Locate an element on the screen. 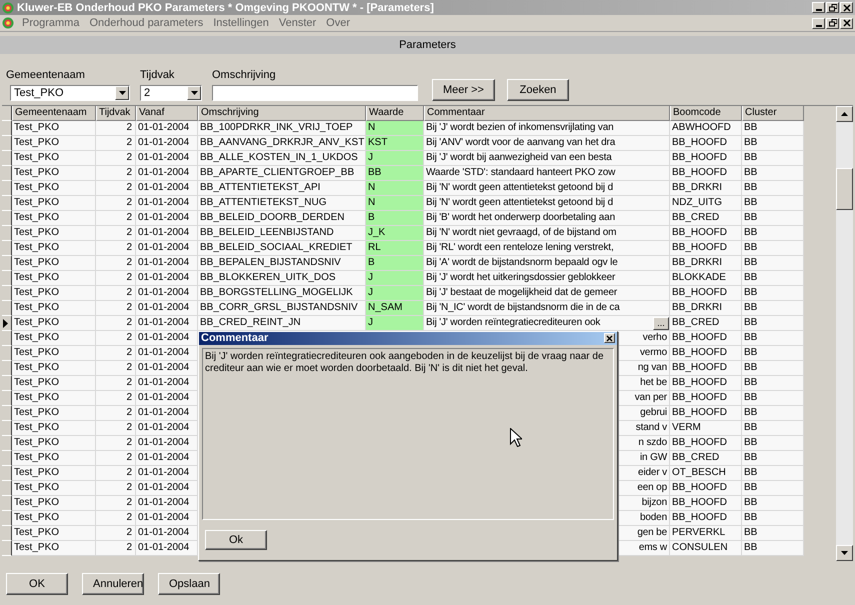  close-icon is located at coordinates (846, 23).